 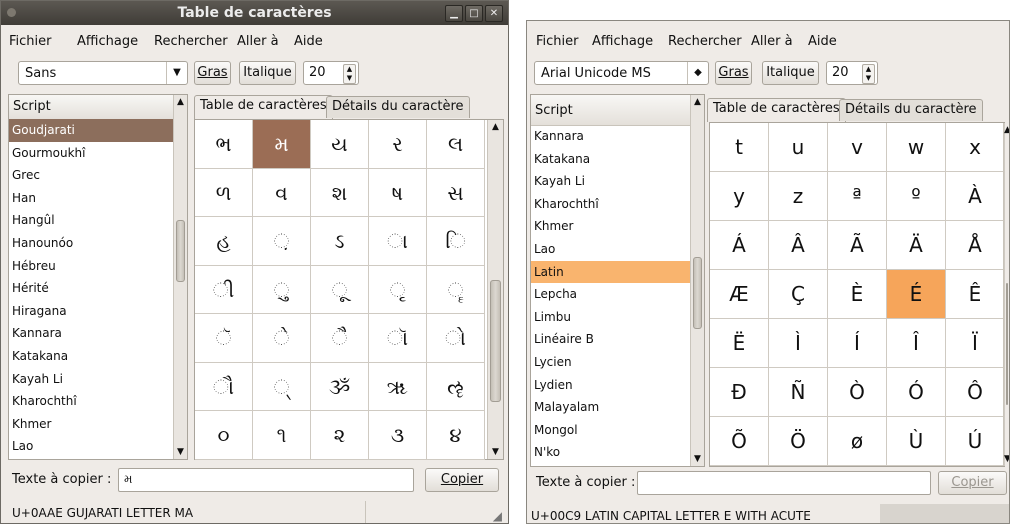 What do you see at coordinates (474, 13) in the screenshot?
I see `maximize-icon: □` at bounding box center [474, 13].